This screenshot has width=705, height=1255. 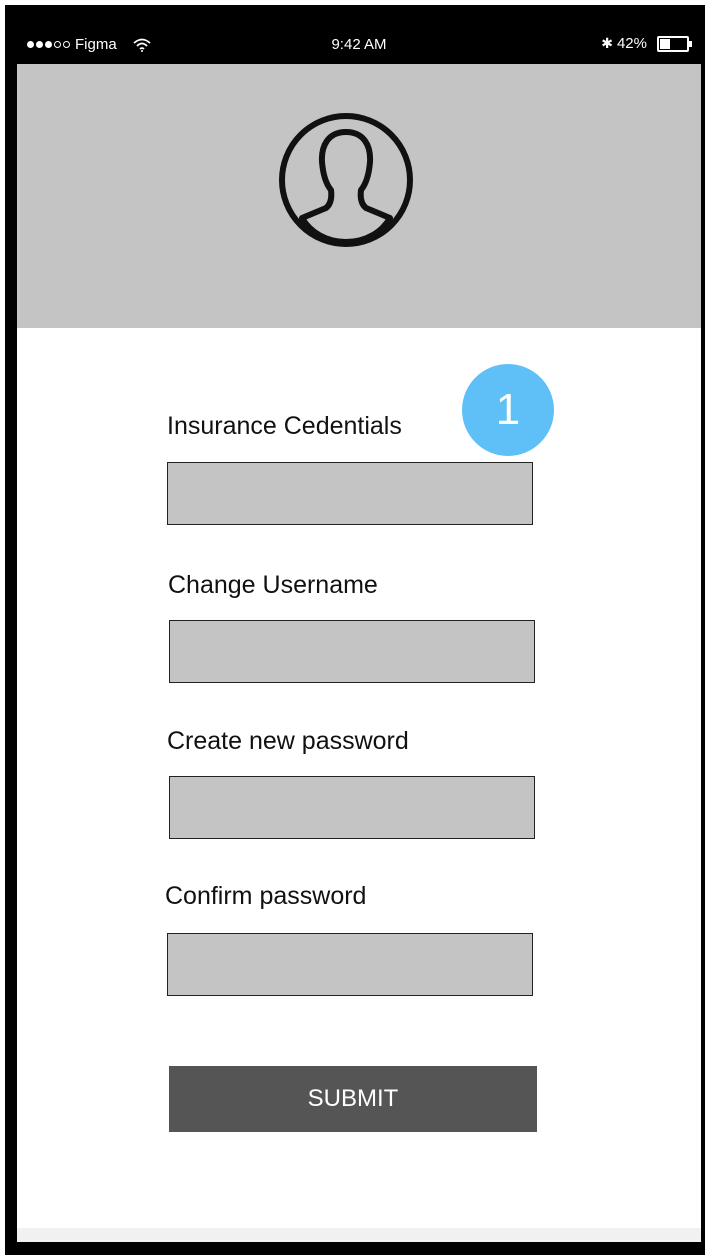 I want to click on bluetooth-icon: ✱, so click(x=607, y=43).